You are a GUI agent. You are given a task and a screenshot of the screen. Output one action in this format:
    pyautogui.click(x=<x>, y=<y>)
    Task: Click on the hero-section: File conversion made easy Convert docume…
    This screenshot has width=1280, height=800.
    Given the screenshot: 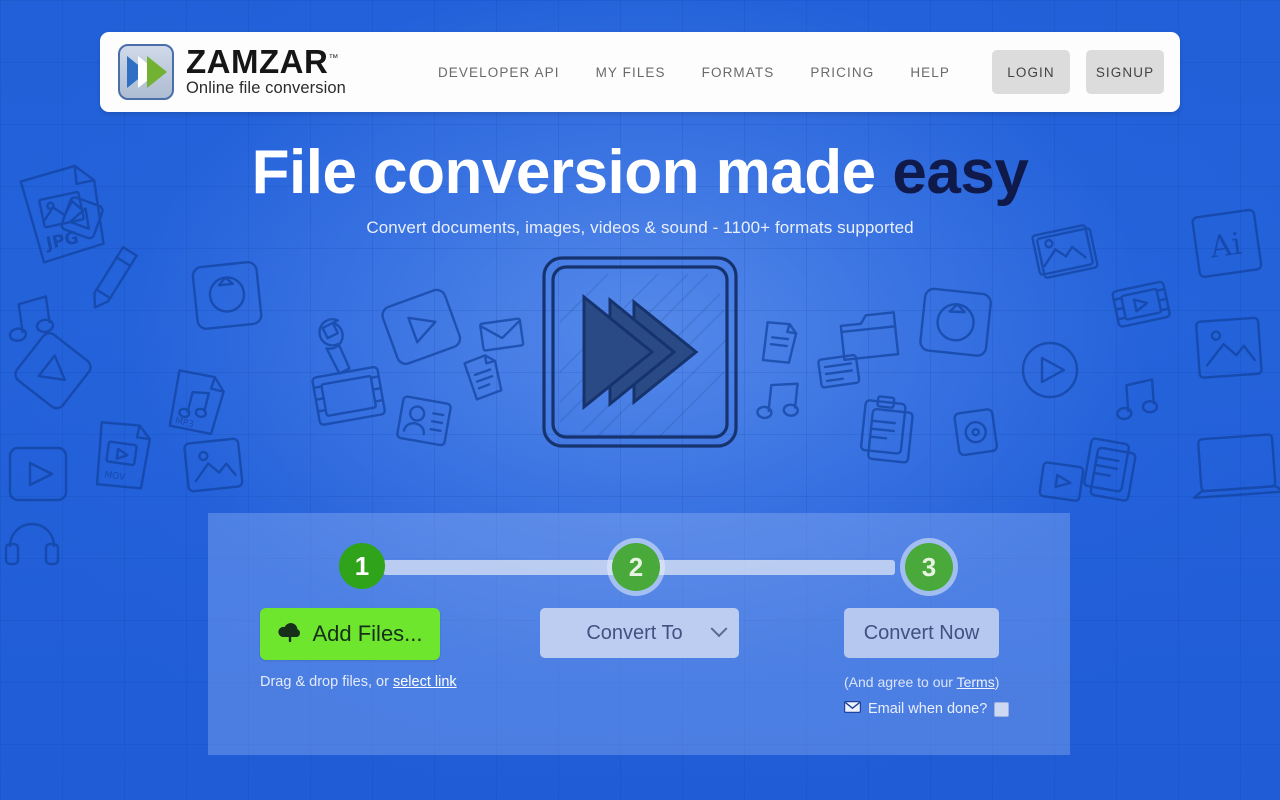 What is the action you would take?
    pyautogui.click(x=640, y=189)
    